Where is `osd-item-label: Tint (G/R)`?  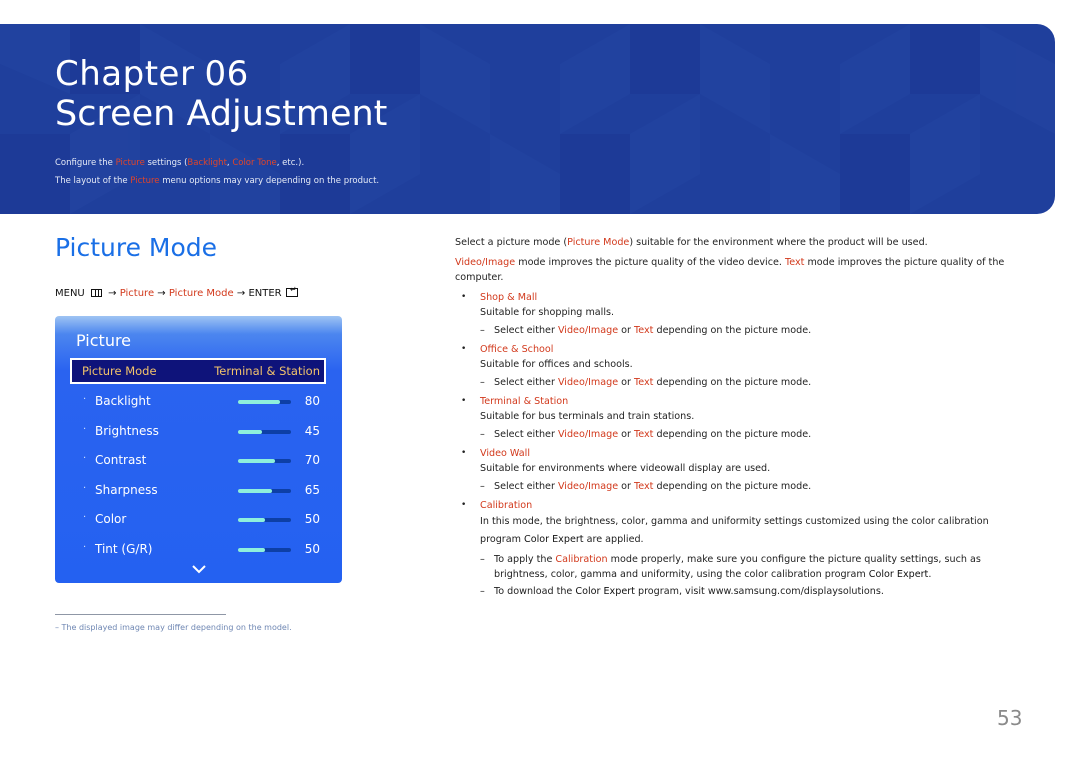 osd-item-label: Tint (G/R) is located at coordinates (124, 549).